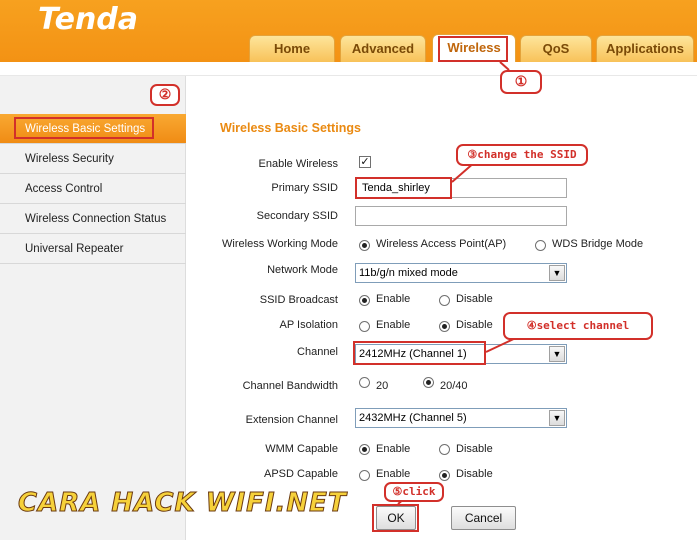  I want to click on network-mode-select: 11b/g/n mixed mode ▼, so click(461, 273).